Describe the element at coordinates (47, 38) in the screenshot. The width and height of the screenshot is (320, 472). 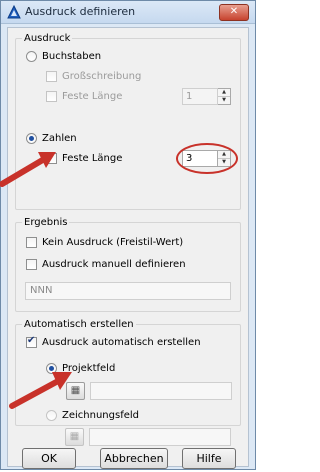
I see `group-ausdruck-legend: Ausdruck` at that location.